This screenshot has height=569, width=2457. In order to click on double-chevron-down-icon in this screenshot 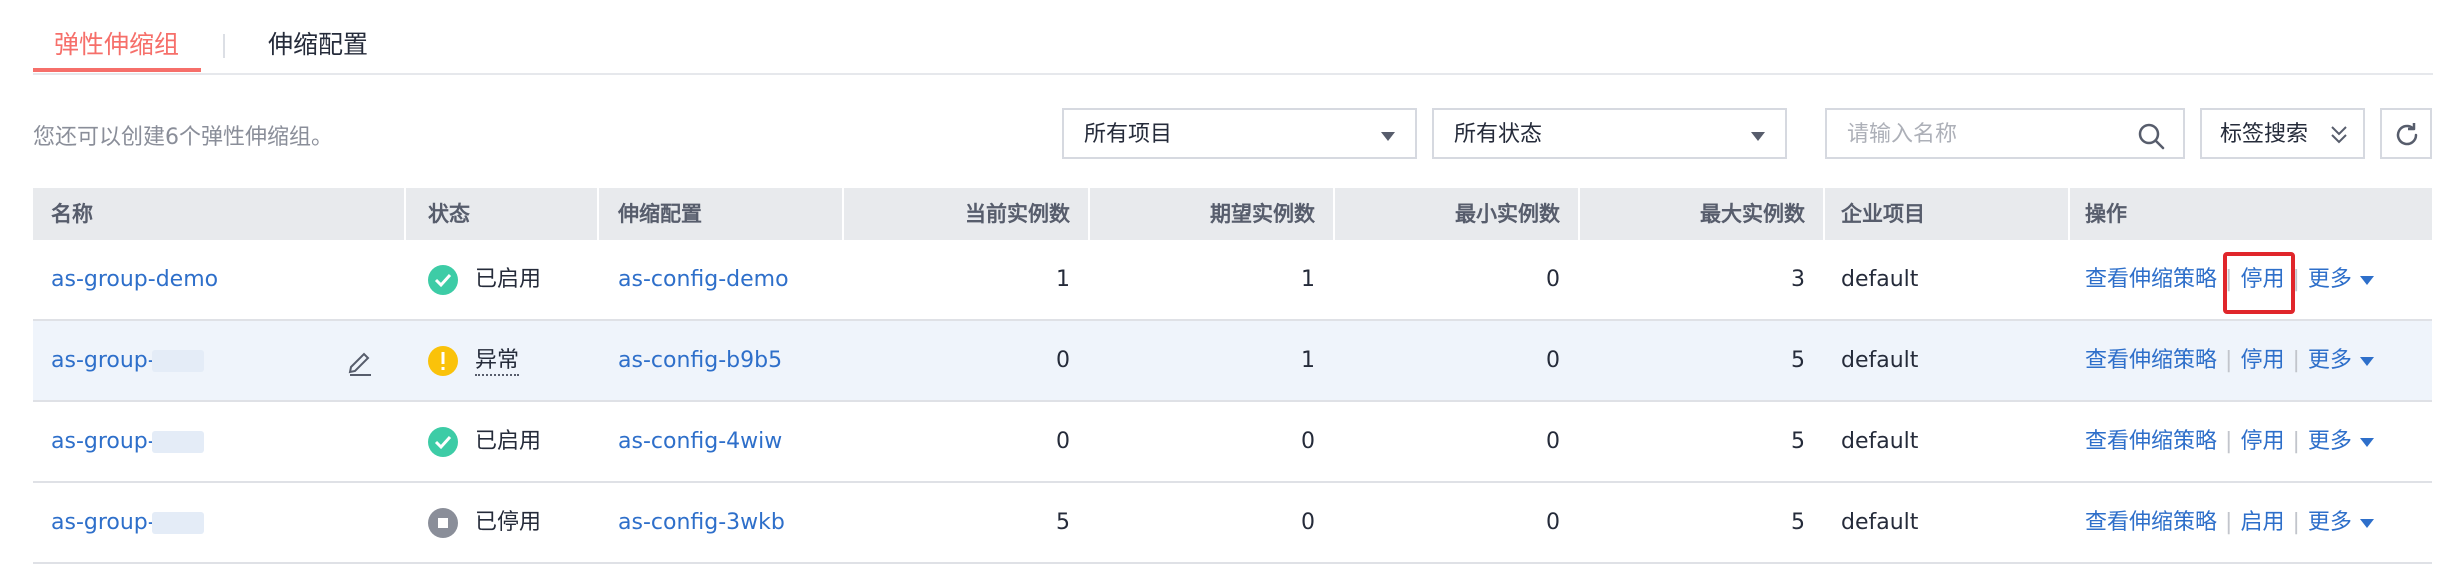, I will do `click(2339, 135)`.